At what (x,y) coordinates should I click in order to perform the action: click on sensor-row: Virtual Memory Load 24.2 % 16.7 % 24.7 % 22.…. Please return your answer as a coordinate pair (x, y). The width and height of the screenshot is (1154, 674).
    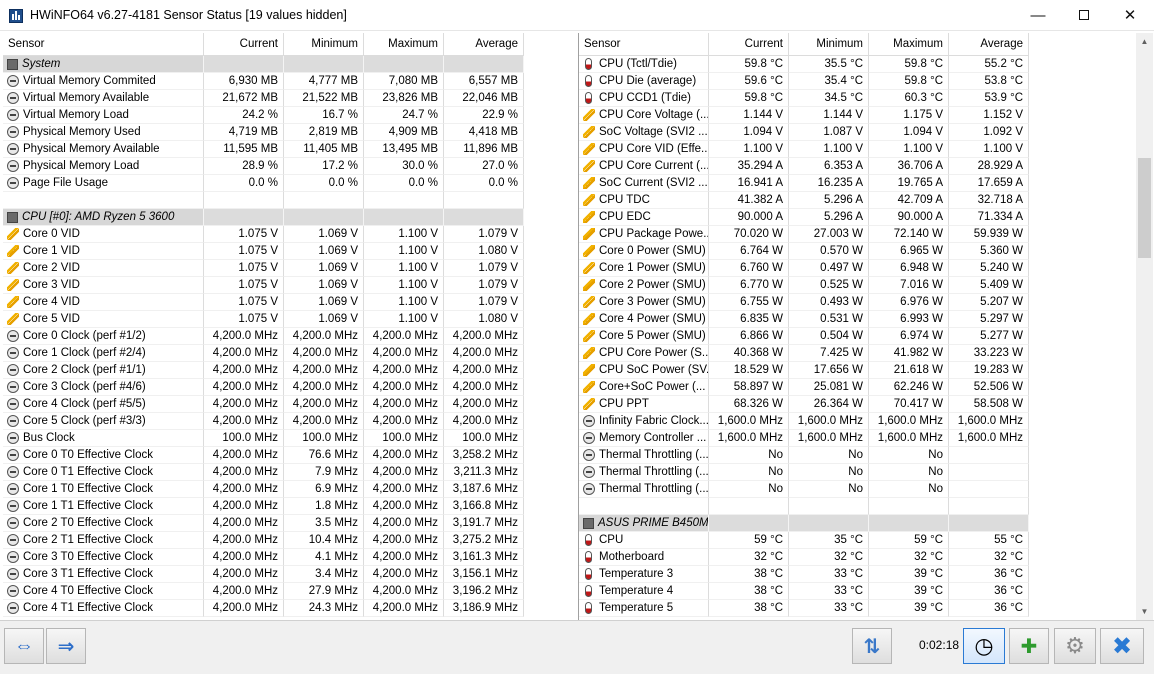
    Looking at the image, I should click on (263, 115).